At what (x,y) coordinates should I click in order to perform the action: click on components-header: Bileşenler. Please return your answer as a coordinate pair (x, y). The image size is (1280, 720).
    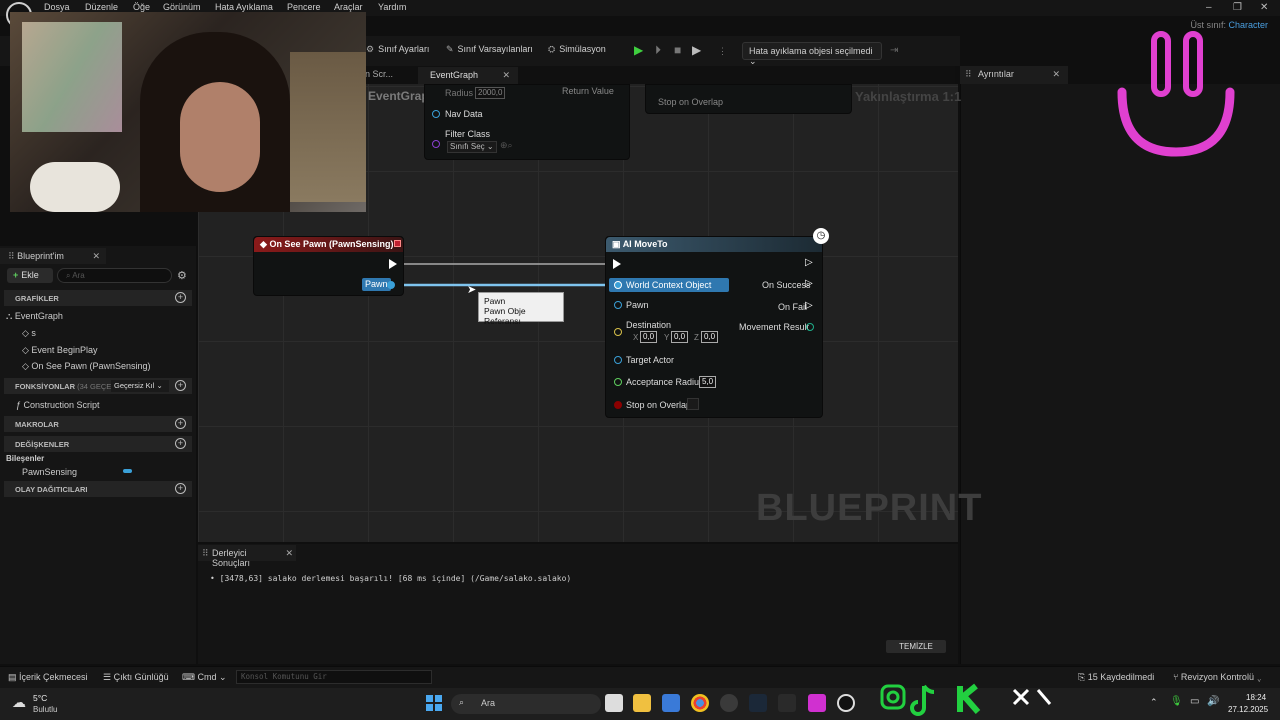
    Looking at the image, I should click on (25, 458).